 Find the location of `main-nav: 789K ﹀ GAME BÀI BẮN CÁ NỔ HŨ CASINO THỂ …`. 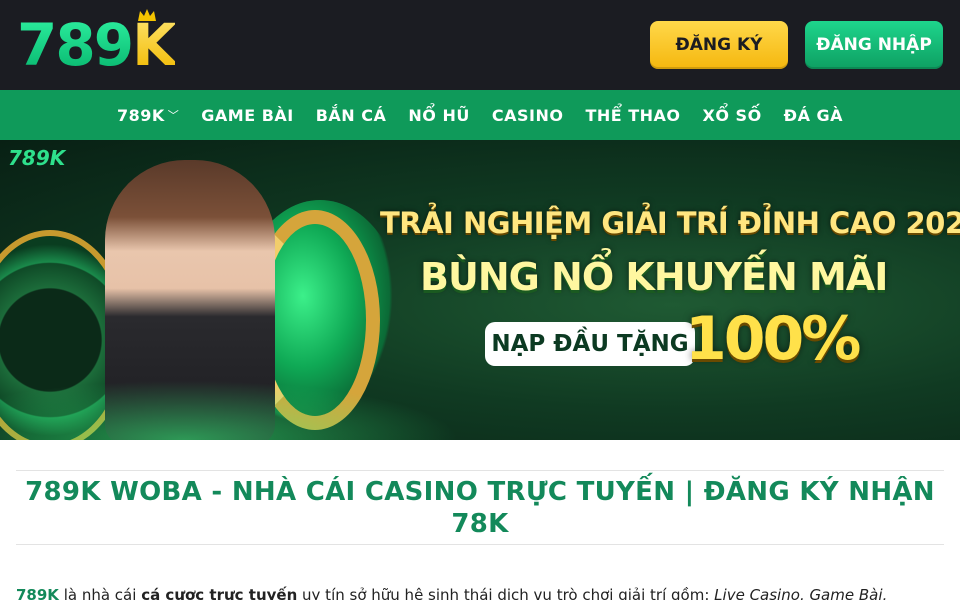

main-nav: 789K ﹀ GAME BÀI BẮN CÁ NỔ HŨ CASINO THỂ … is located at coordinates (480, 115).